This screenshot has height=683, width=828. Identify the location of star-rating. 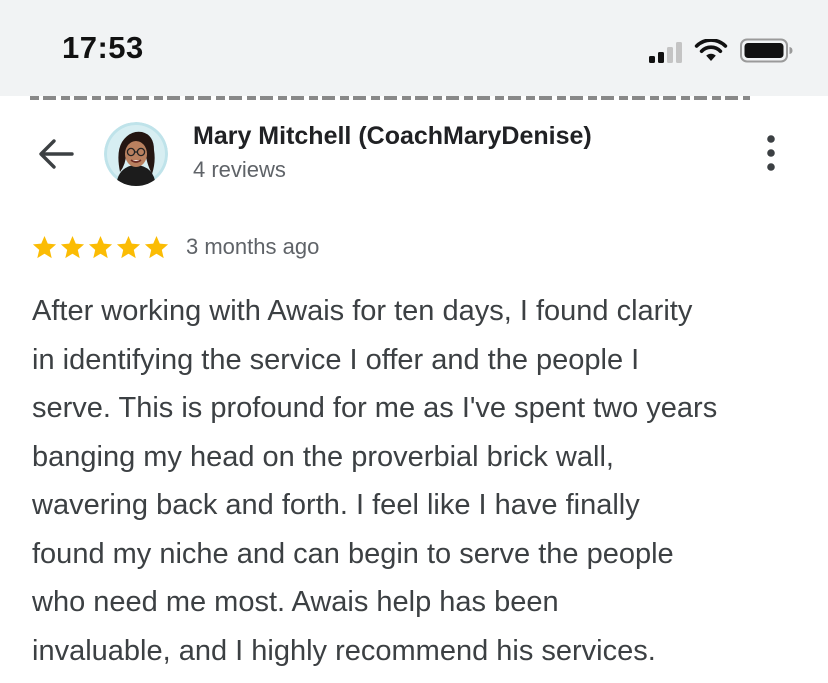
(100, 247).